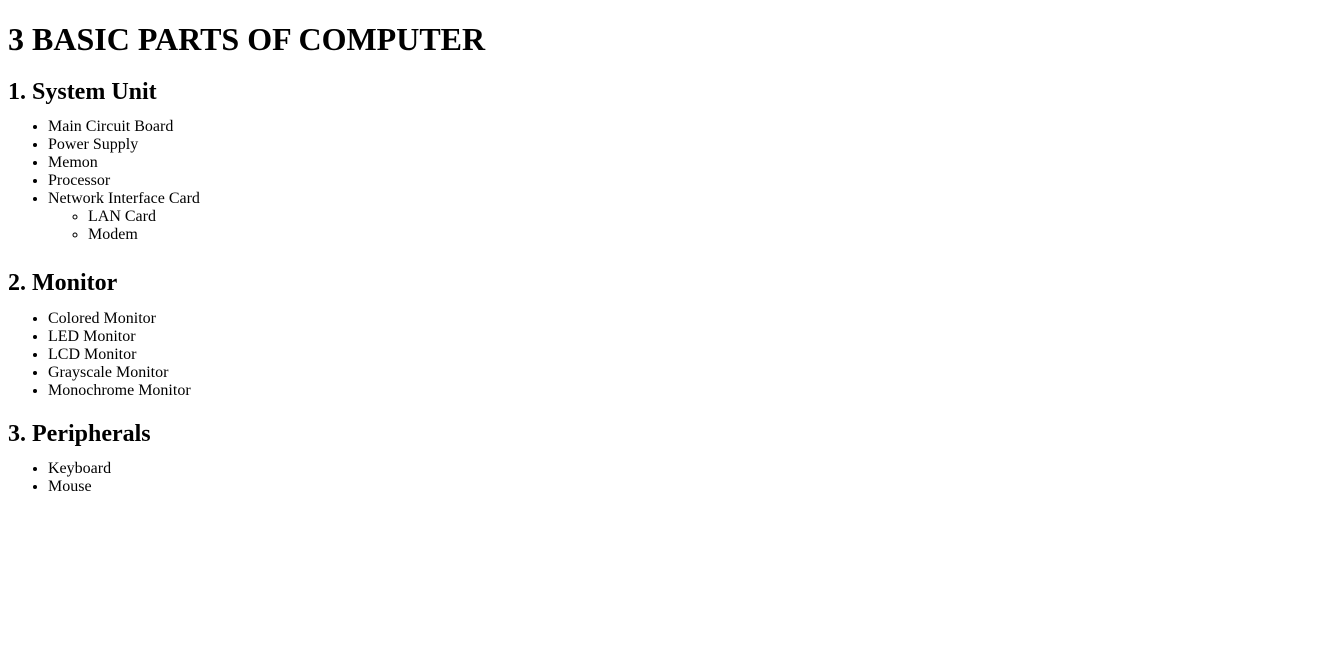 Image resolution: width=1318 pixels, height=654 pixels. Describe the element at coordinates (699, 217) in the screenshot. I see `sublist-item: LAN Card` at that location.